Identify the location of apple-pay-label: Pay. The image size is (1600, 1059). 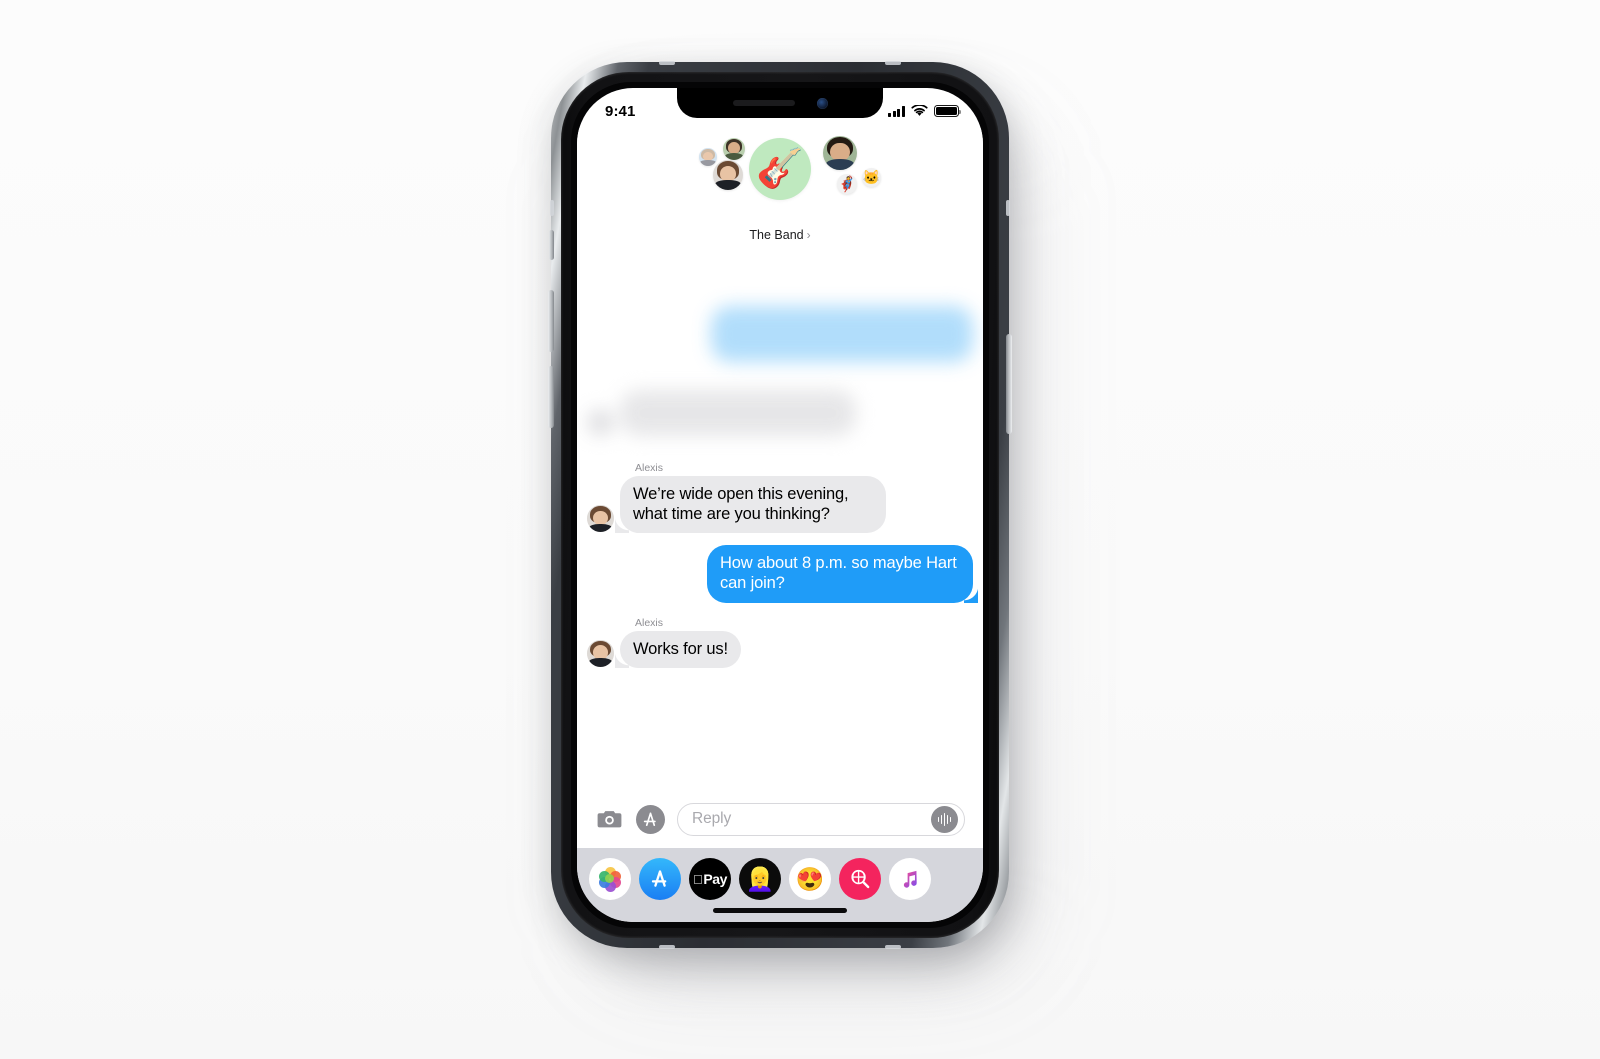
(712, 879).